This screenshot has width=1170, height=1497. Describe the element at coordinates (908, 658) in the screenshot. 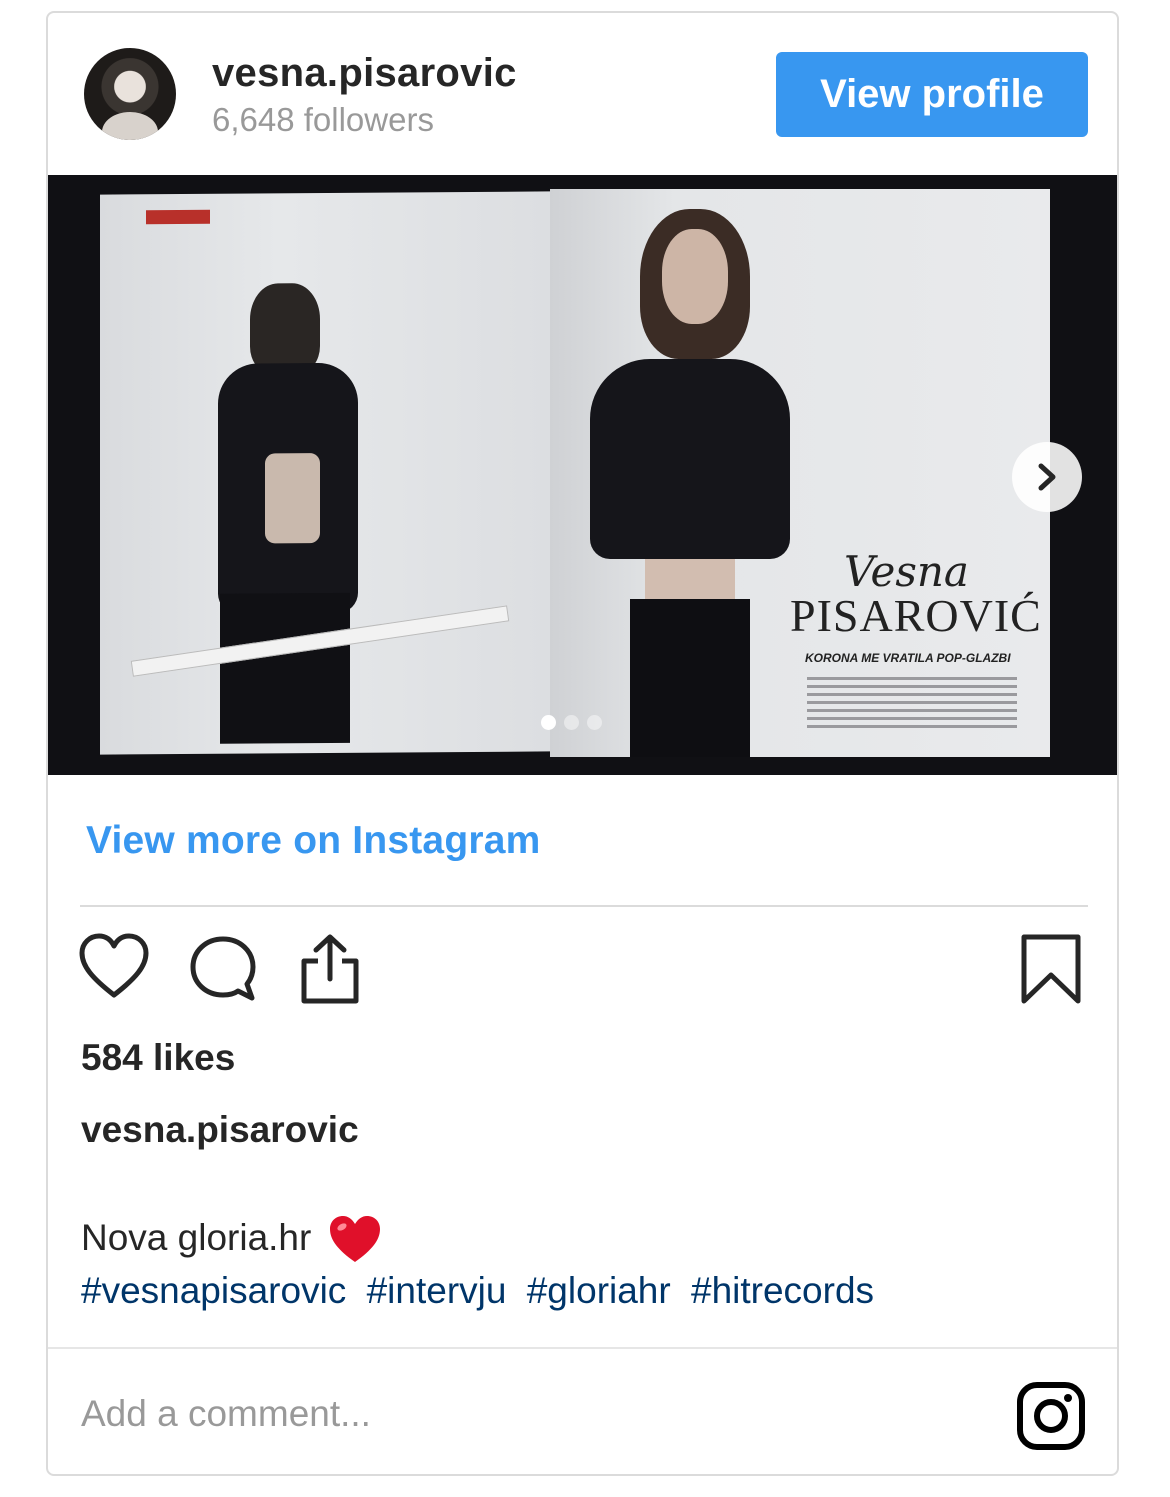

I see `magazine-subtitle: KORONA ME VRATILA POP-GLAZBI` at that location.